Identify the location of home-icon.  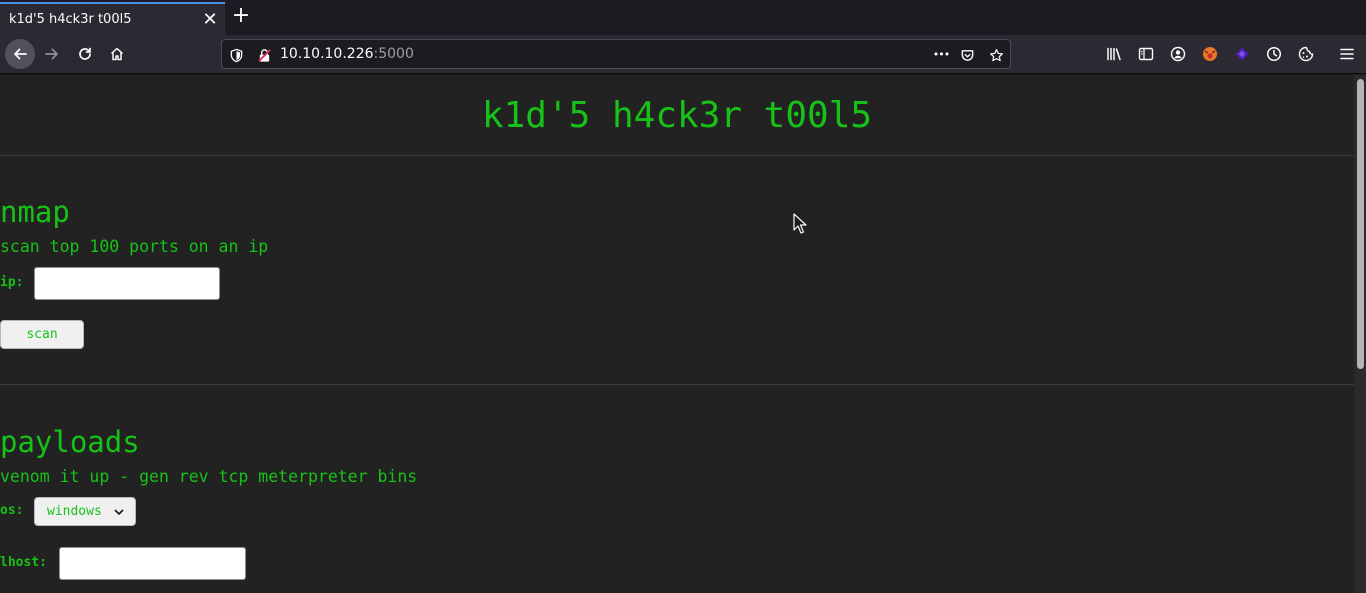
(117, 54).